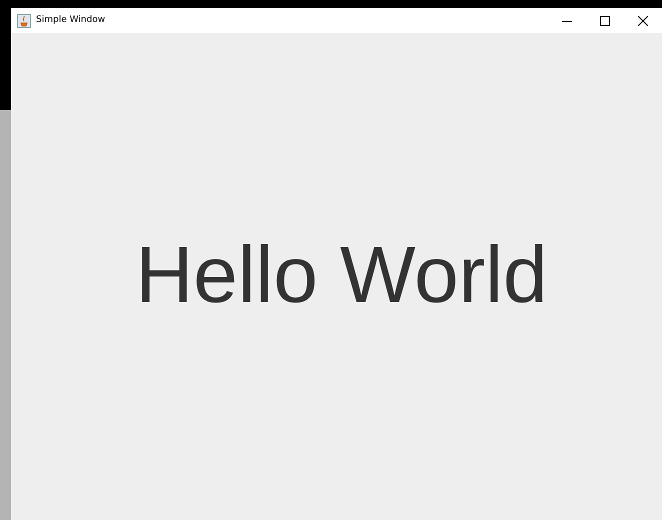 The width and height of the screenshot is (662, 520). What do you see at coordinates (605, 21) in the screenshot?
I see `maximize-icon` at bounding box center [605, 21].